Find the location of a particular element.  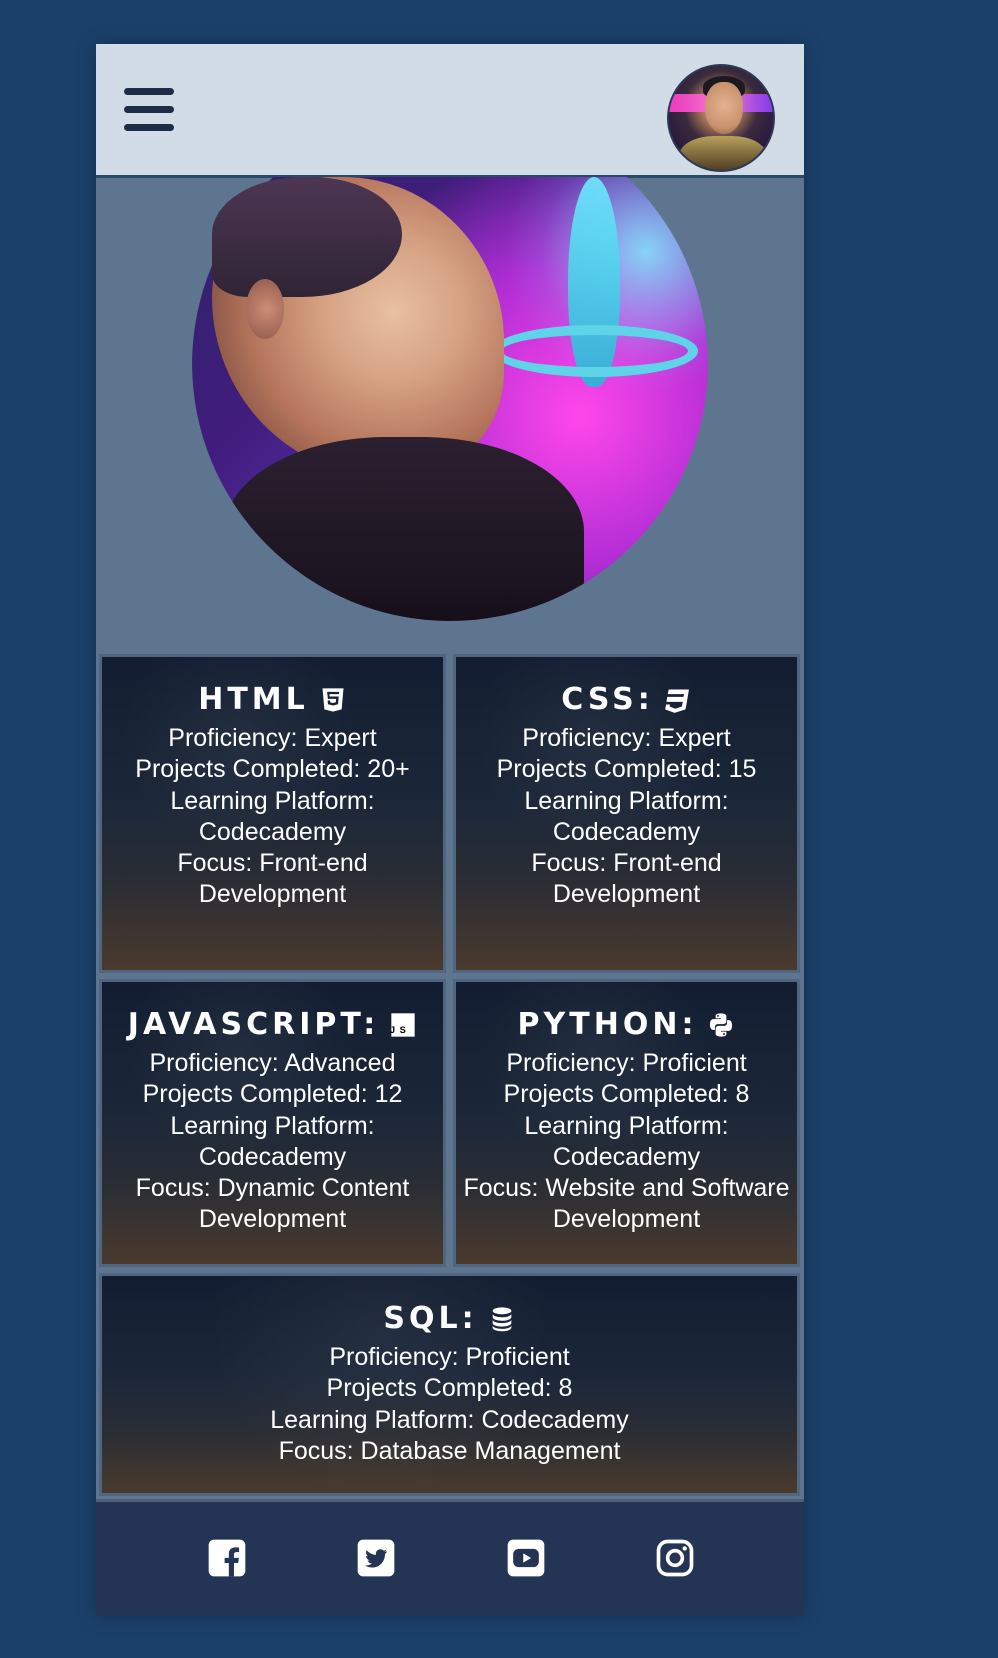

skill-title-text: PYTHON: is located at coordinates (607, 1024).